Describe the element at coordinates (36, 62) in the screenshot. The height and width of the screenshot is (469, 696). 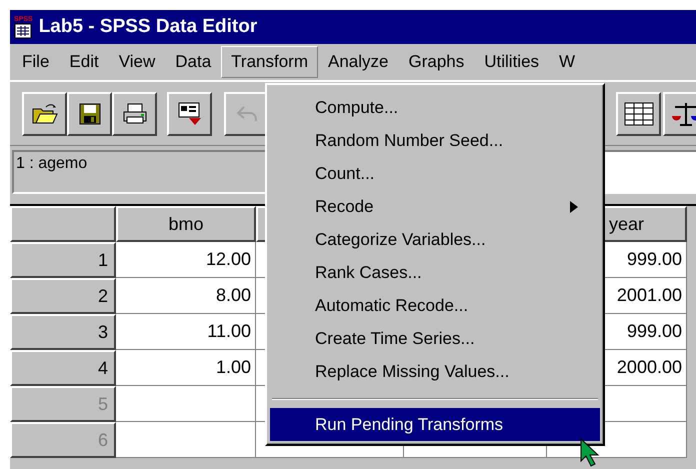
I see `menu-item: File` at that location.